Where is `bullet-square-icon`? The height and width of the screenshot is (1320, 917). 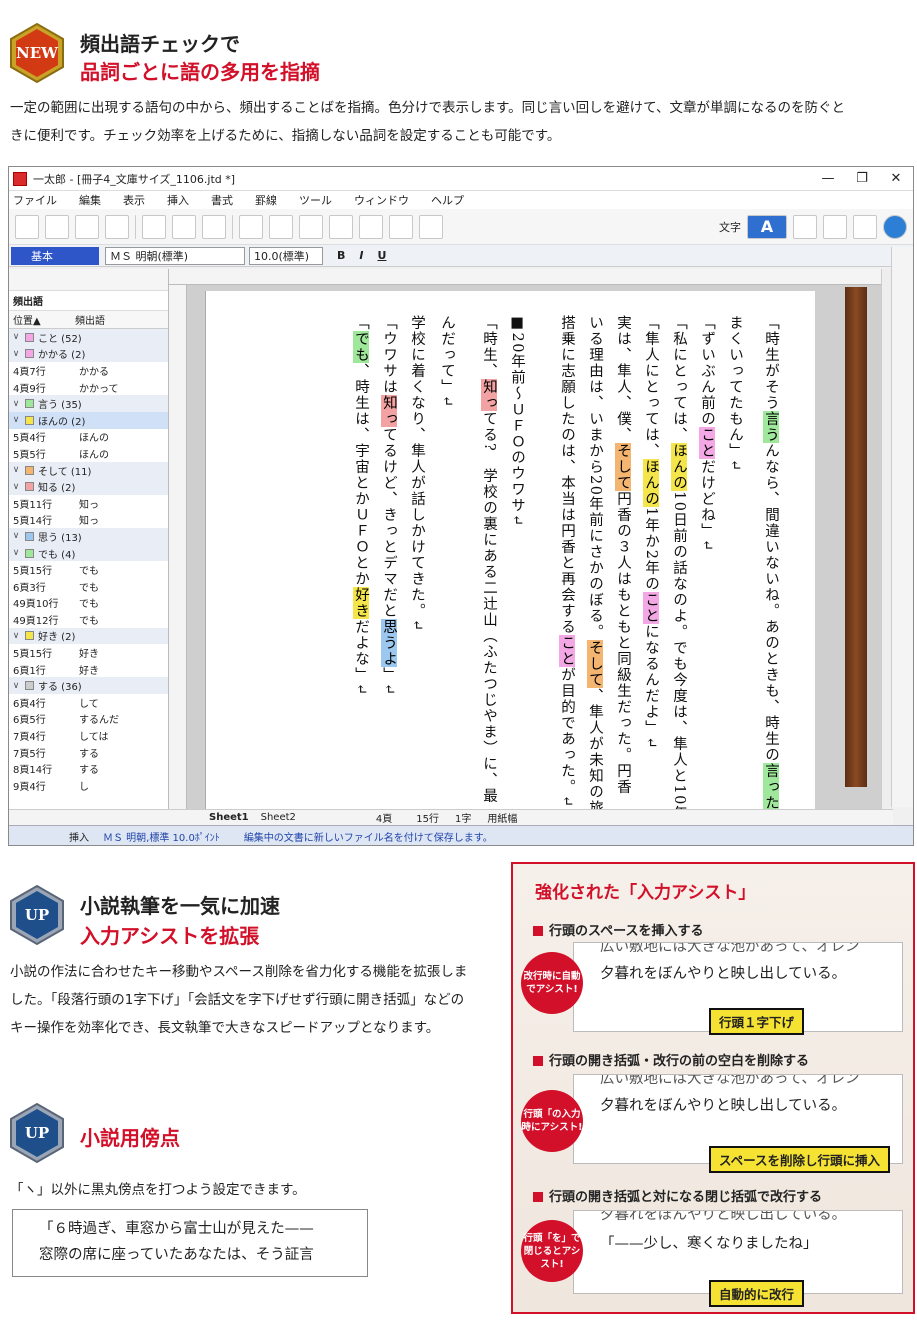
bullet-square-icon is located at coordinates (538, 1197).